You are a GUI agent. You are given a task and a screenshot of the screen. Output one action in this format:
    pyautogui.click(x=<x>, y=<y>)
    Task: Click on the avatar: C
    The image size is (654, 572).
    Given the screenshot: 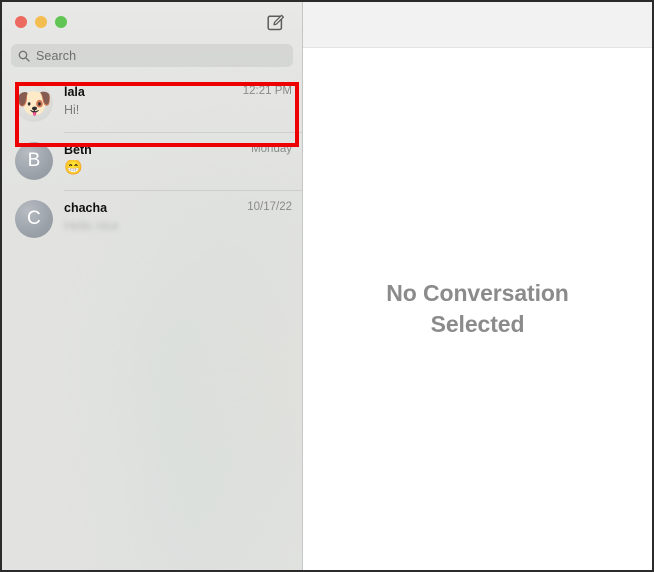 What is the action you would take?
    pyautogui.click(x=34, y=219)
    